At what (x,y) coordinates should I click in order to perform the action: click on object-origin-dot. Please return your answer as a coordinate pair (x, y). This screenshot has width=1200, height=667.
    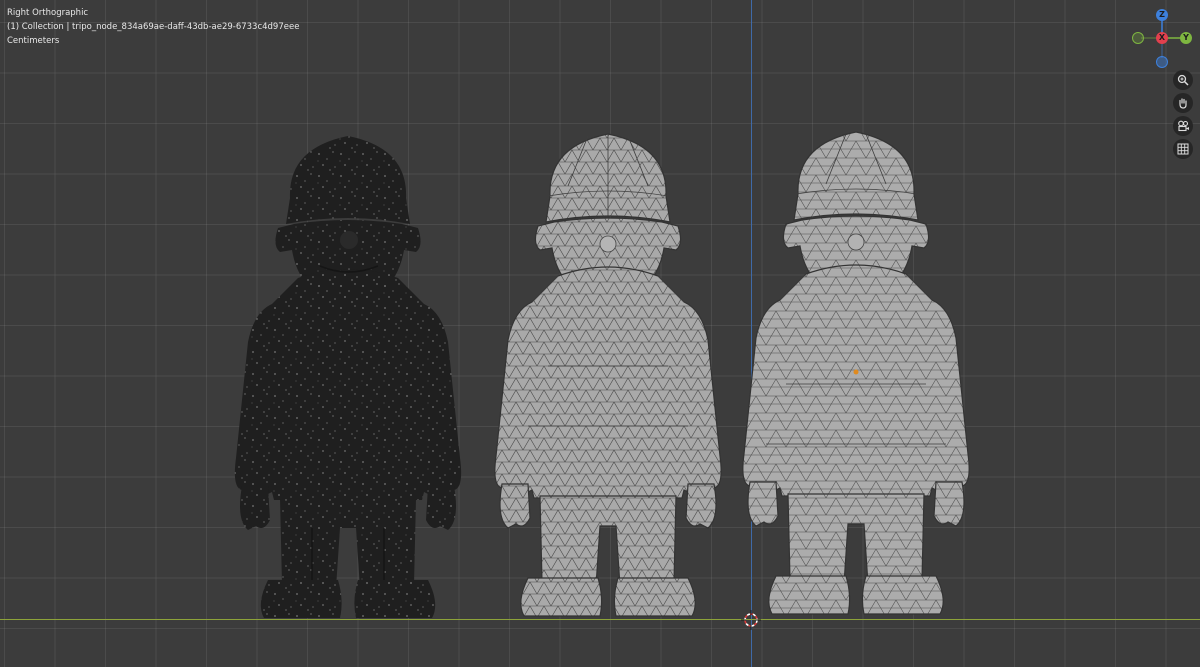
    Looking at the image, I should click on (856, 372).